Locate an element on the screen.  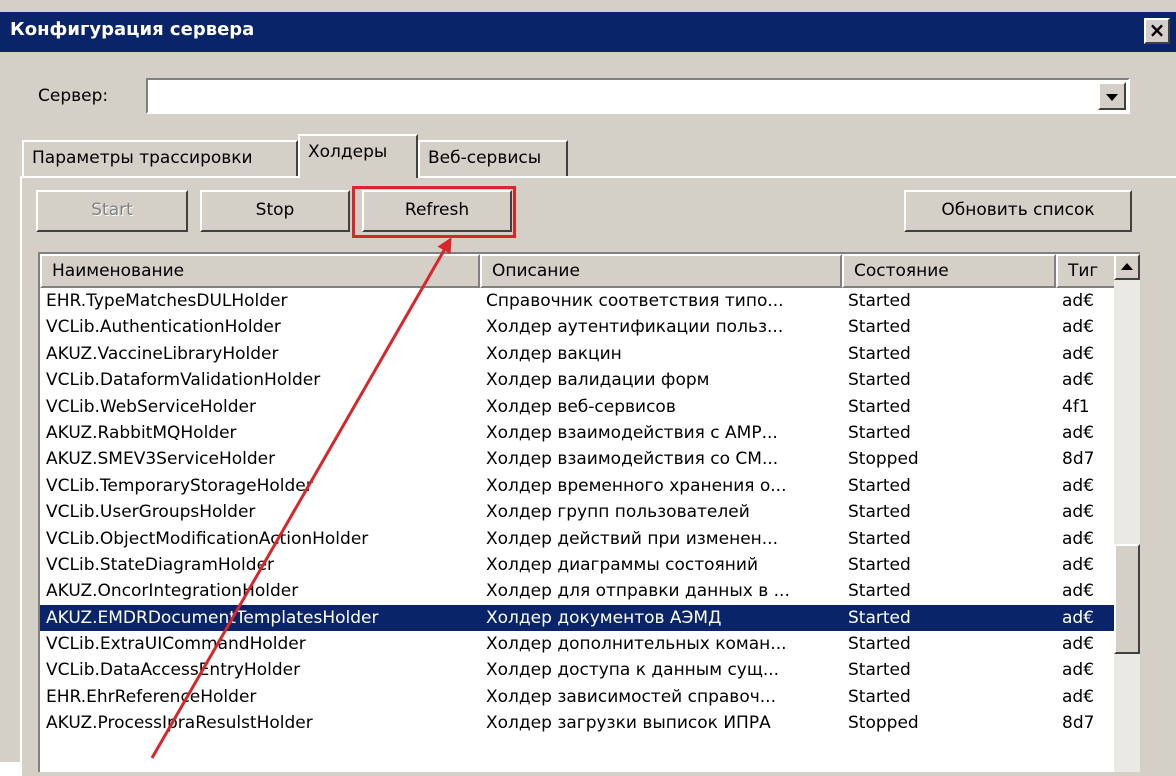
server-label: Сервер: is located at coordinates (73, 96).